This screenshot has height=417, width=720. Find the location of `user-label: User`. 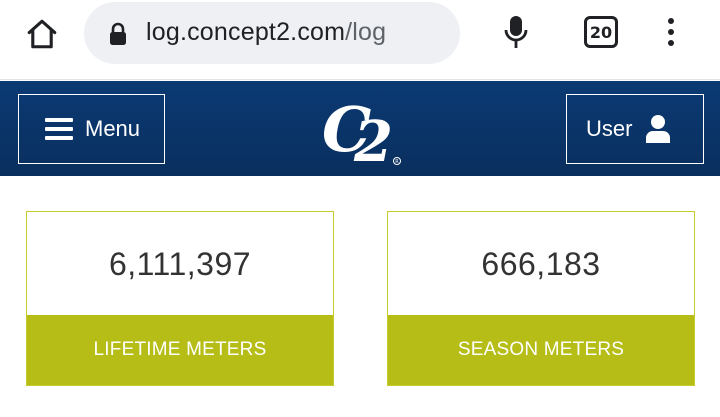

user-label: User is located at coordinates (609, 128).